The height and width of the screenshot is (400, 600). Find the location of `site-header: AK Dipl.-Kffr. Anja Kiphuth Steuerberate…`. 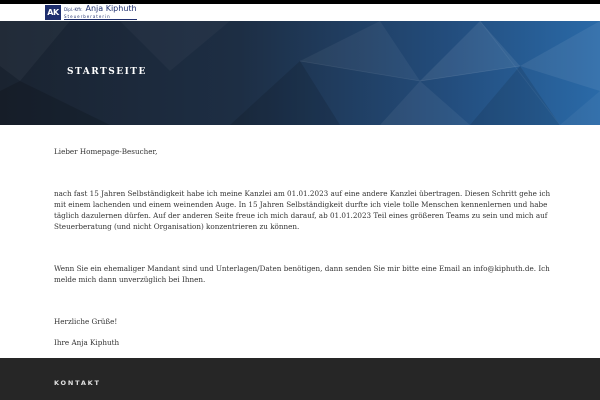

site-header: AK Dipl.-Kffr. Anja Kiphuth Steuerberate… is located at coordinates (300, 12).